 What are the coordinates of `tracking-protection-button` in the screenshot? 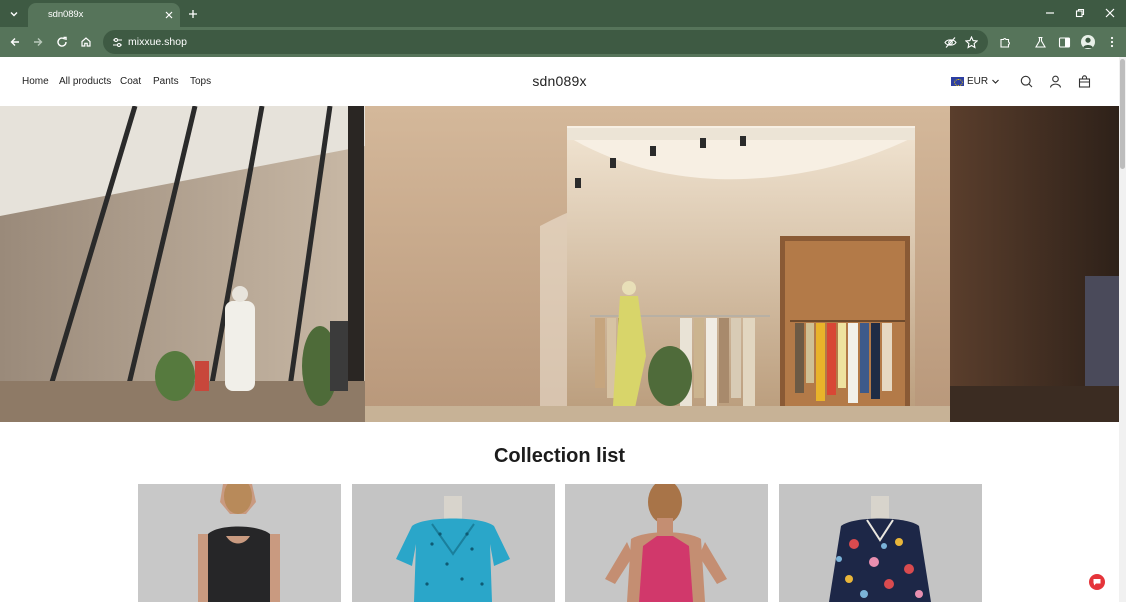 It's located at (950, 42).